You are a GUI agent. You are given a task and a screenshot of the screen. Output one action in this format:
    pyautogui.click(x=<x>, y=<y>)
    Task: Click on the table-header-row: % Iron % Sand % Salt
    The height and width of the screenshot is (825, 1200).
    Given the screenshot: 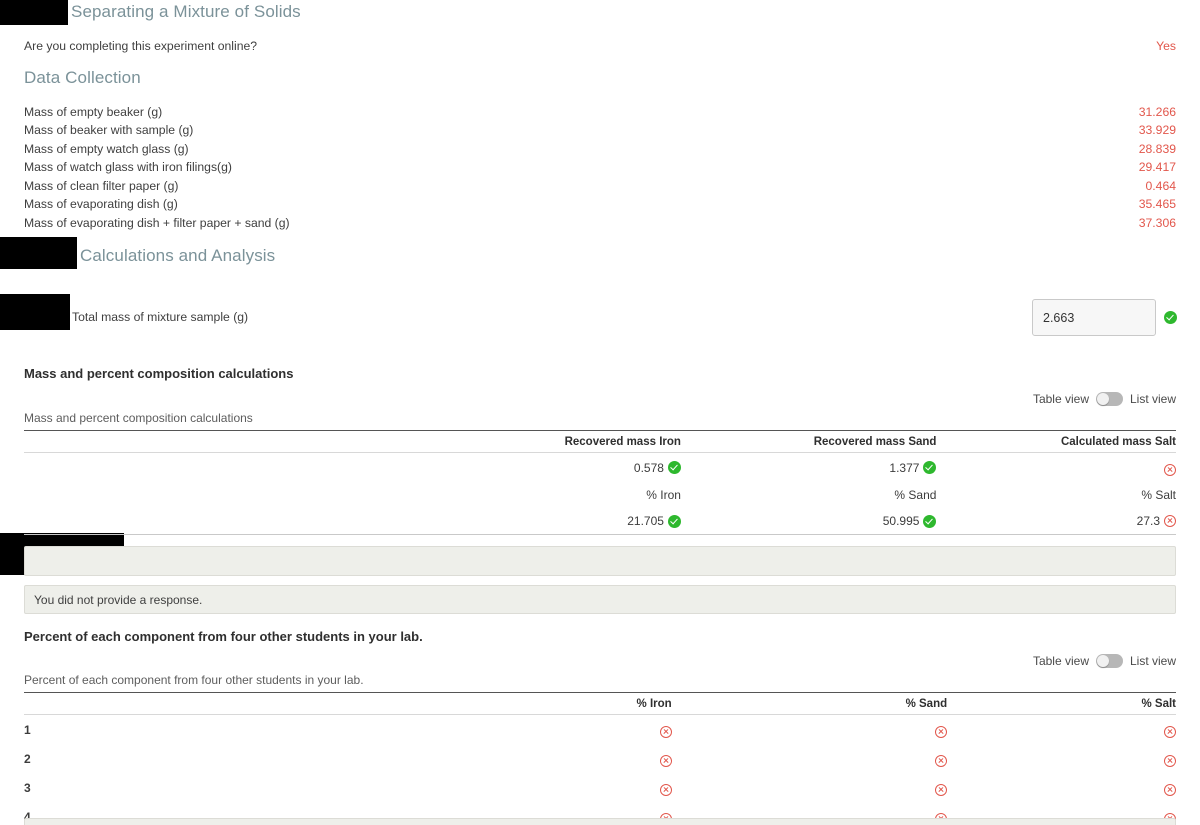 What is the action you would take?
    pyautogui.click(x=600, y=703)
    